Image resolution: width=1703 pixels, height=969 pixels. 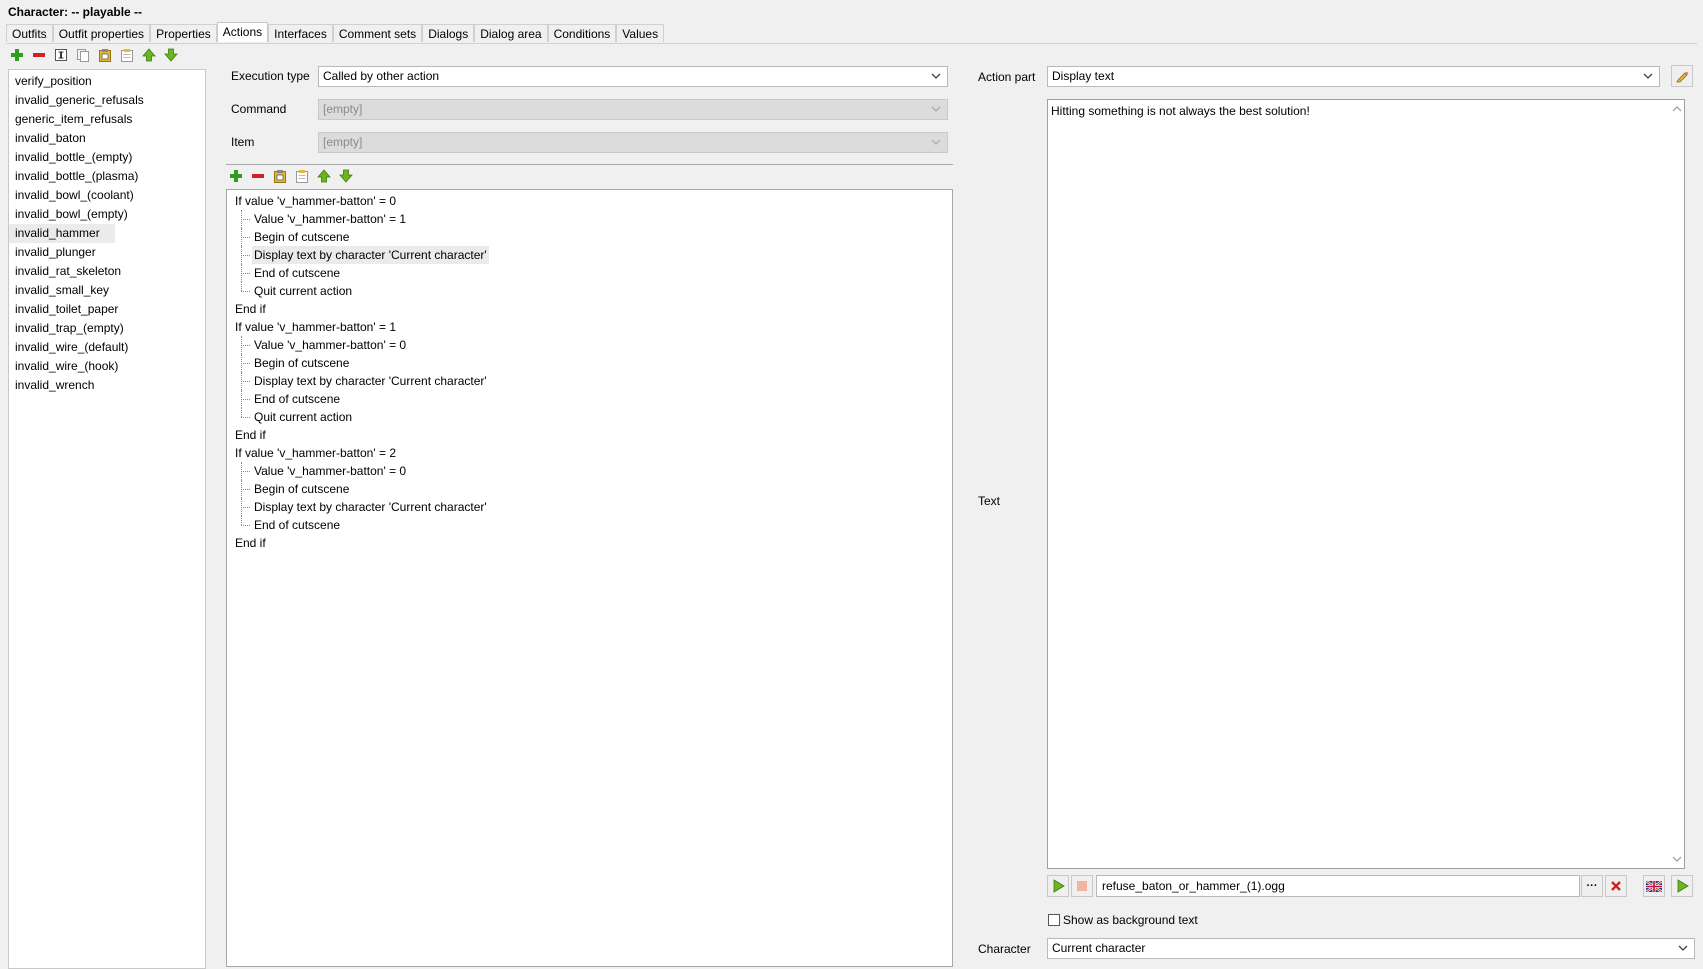 I want to click on list-item: invalid_trap_(empty), so click(x=69, y=328).